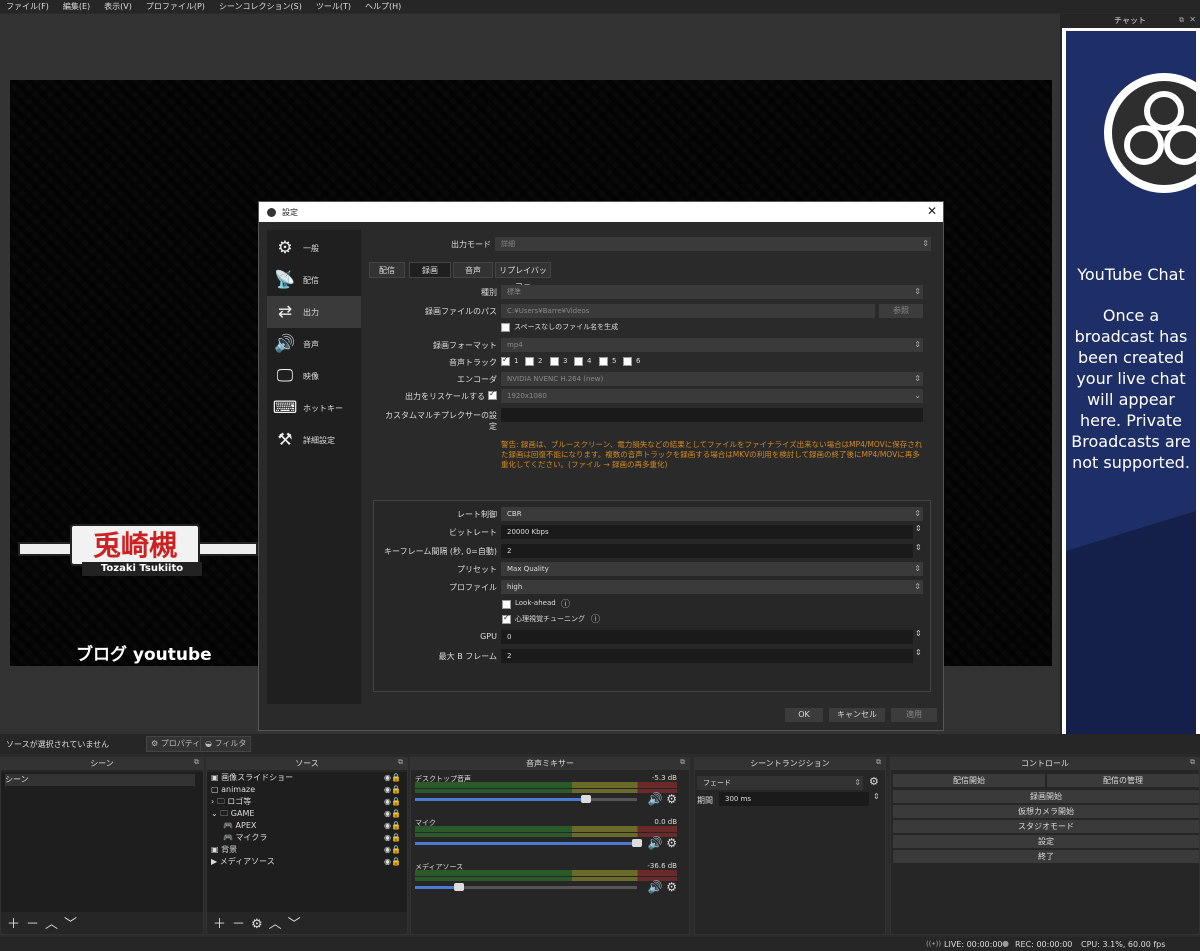 The image size is (1200, 951). What do you see at coordinates (383, 6) in the screenshot?
I see `menu-help: ヘルプ(H)` at bounding box center [383, 6].